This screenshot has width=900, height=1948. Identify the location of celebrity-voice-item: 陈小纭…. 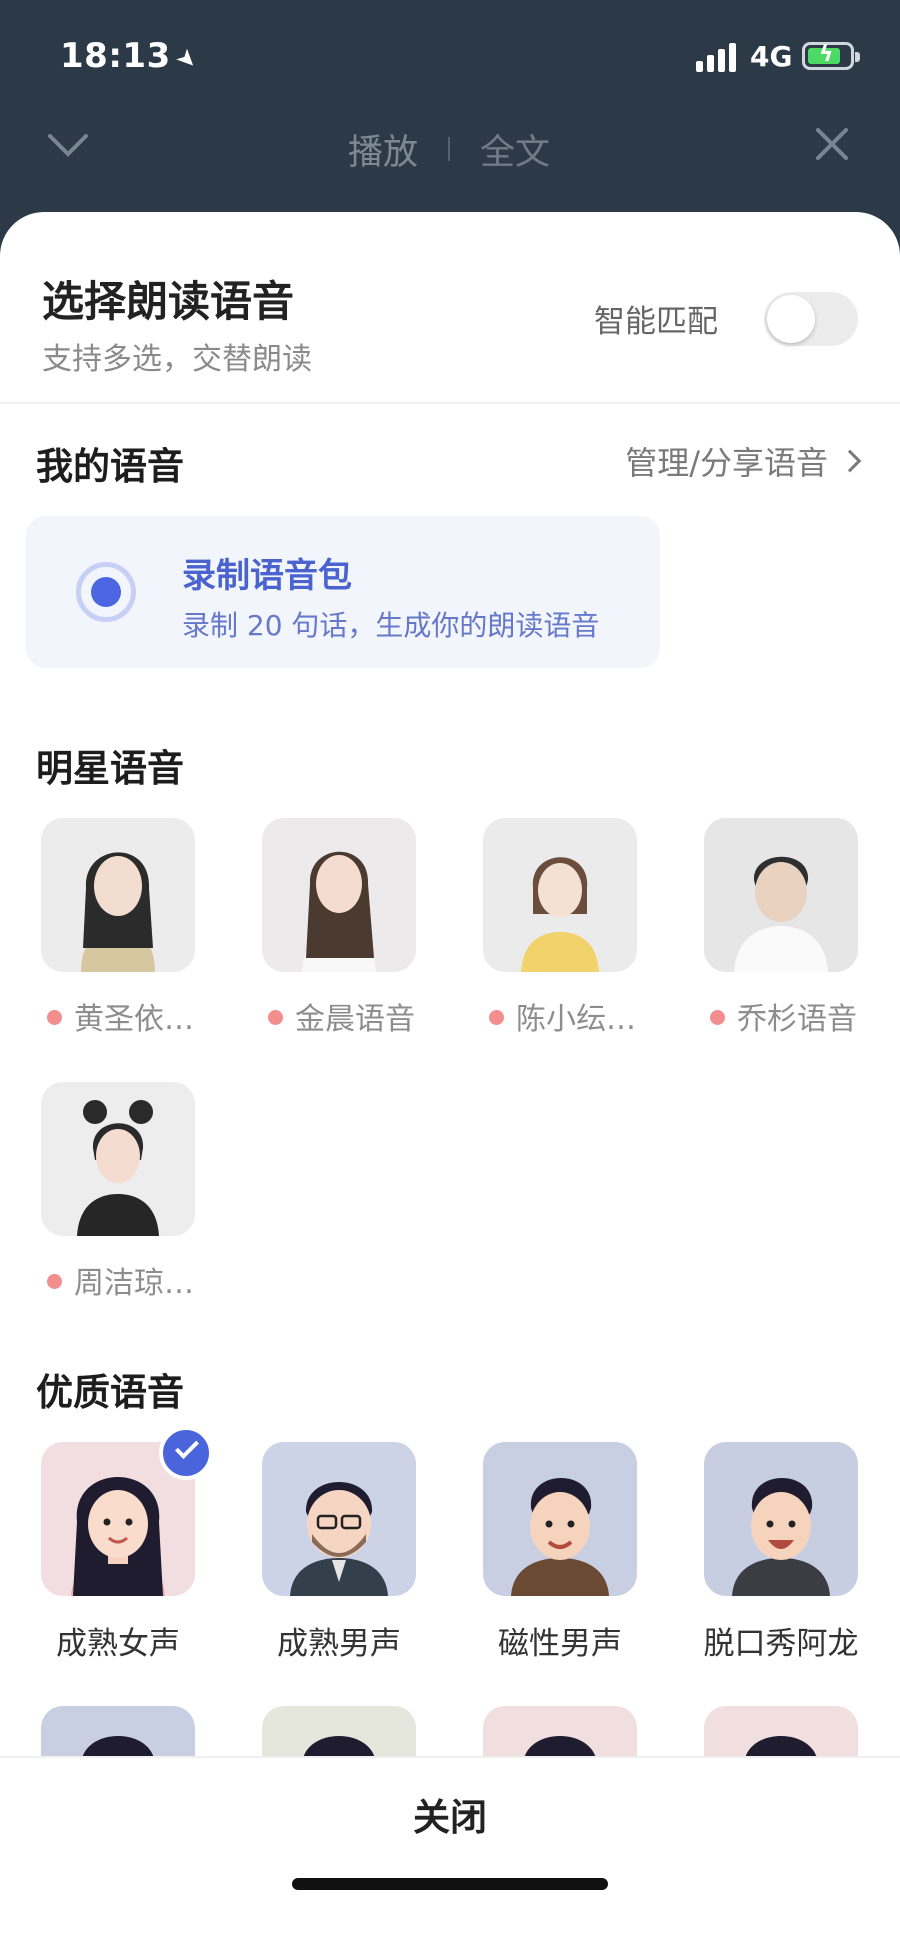
(560, 927).